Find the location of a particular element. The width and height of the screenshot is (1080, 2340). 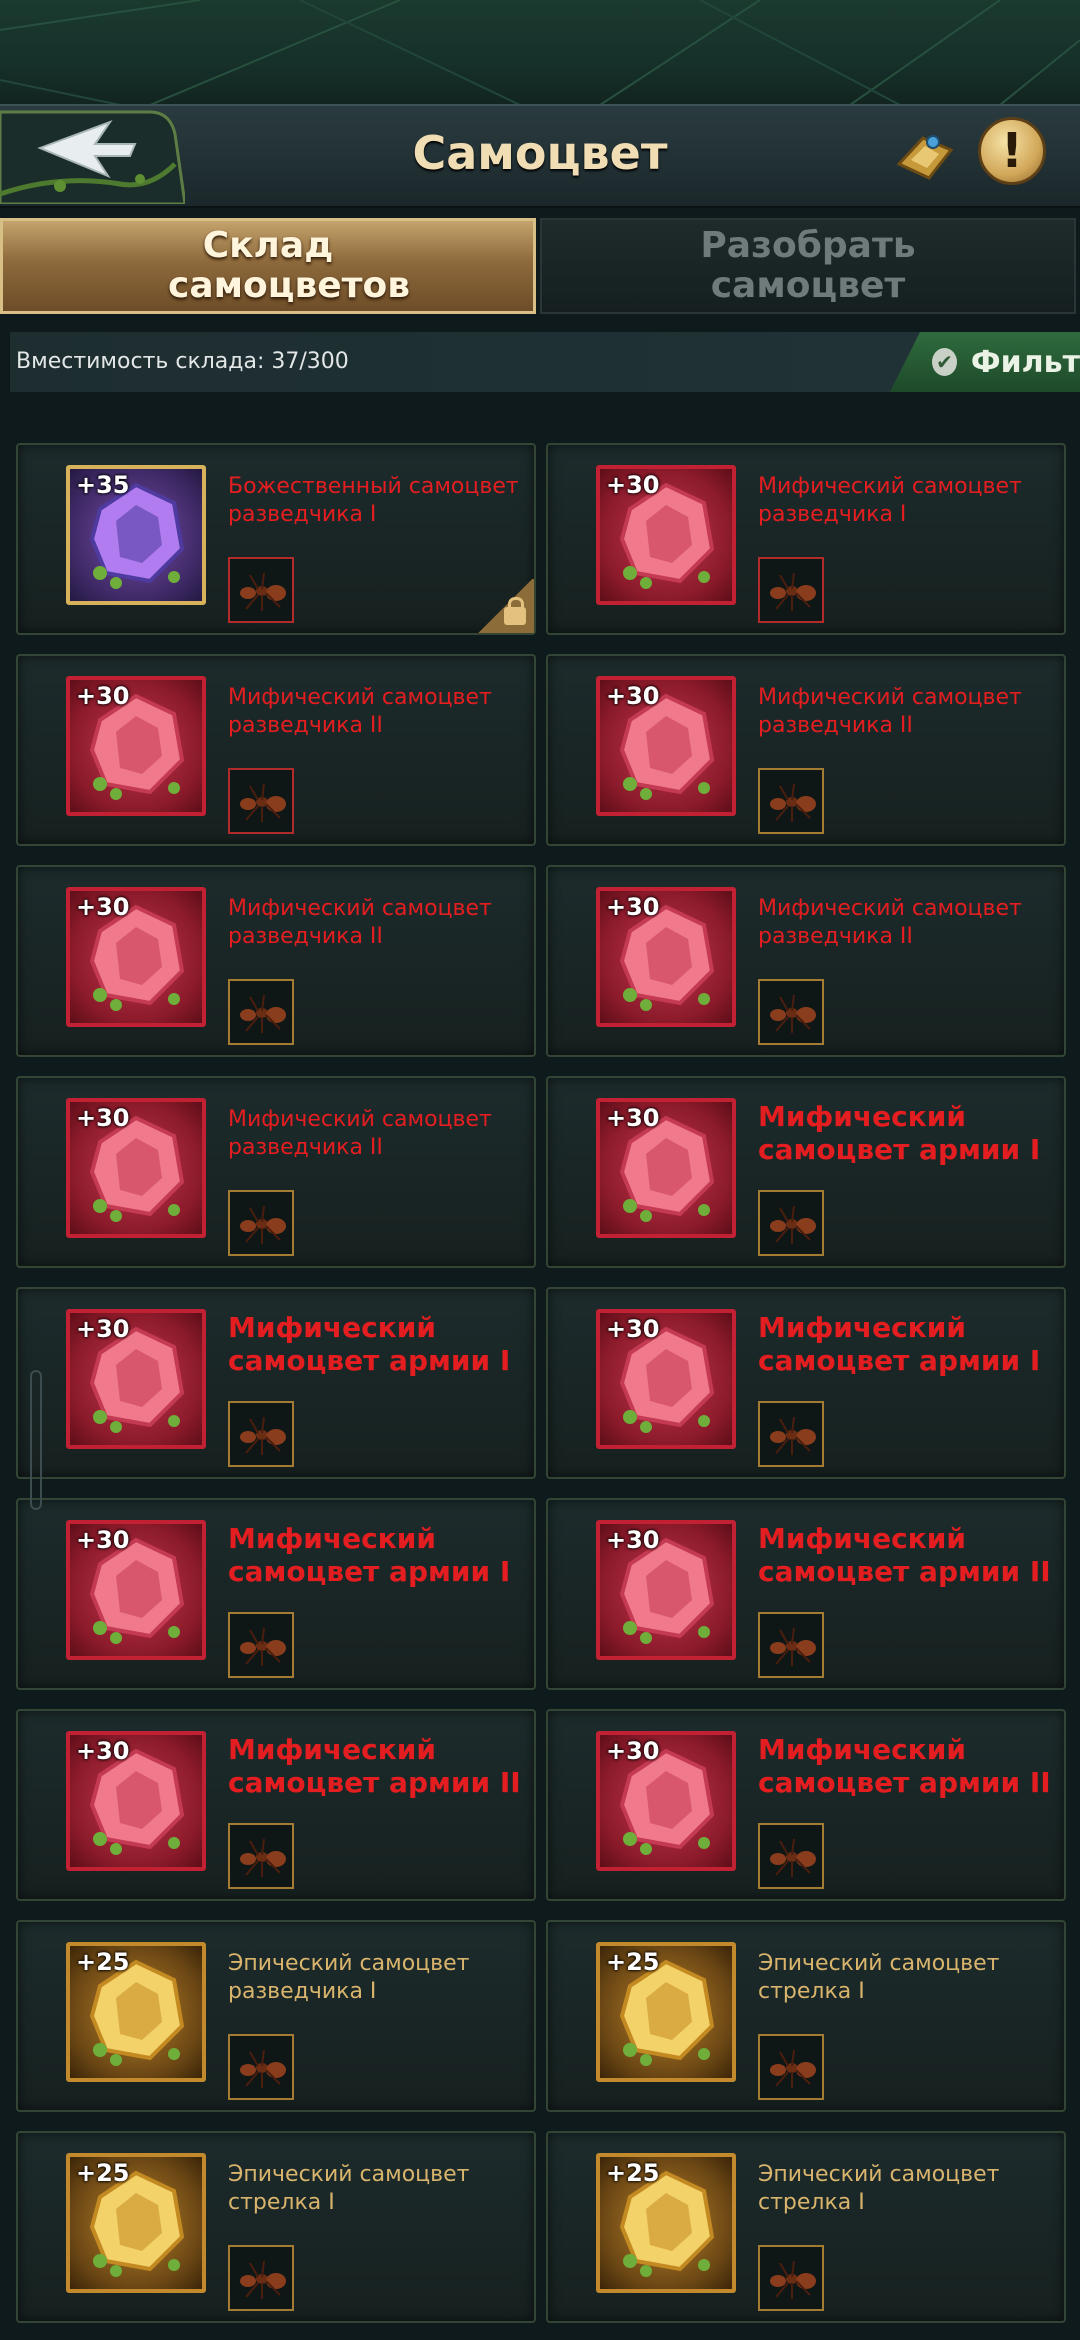

gem-card: +35 Божественный самоцвет разведчика I is located at coordinates (276, 539).